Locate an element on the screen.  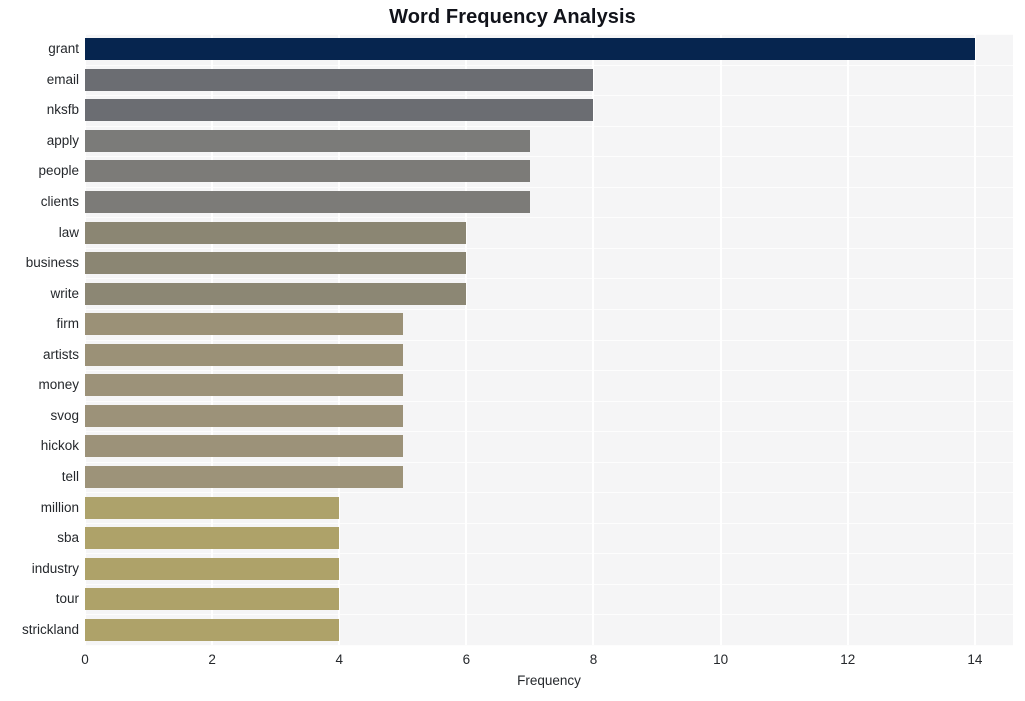
y-tick-label-industry: industry is located at coordinates (55, 568).